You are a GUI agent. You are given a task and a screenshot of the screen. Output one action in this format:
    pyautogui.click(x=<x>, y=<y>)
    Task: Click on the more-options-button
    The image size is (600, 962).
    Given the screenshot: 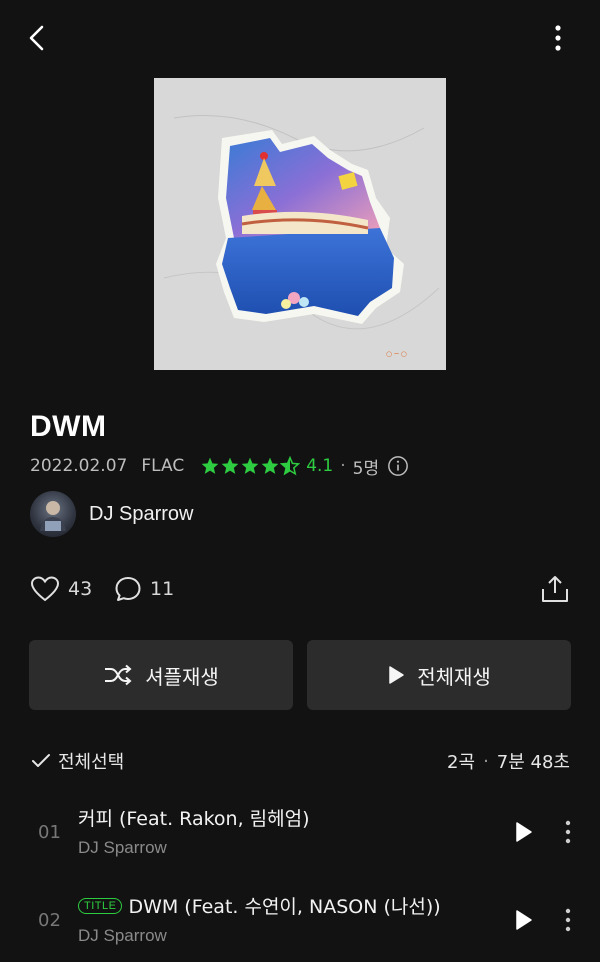 What is the action you would take?
    pyautogui.click(x=558, y=38)
    